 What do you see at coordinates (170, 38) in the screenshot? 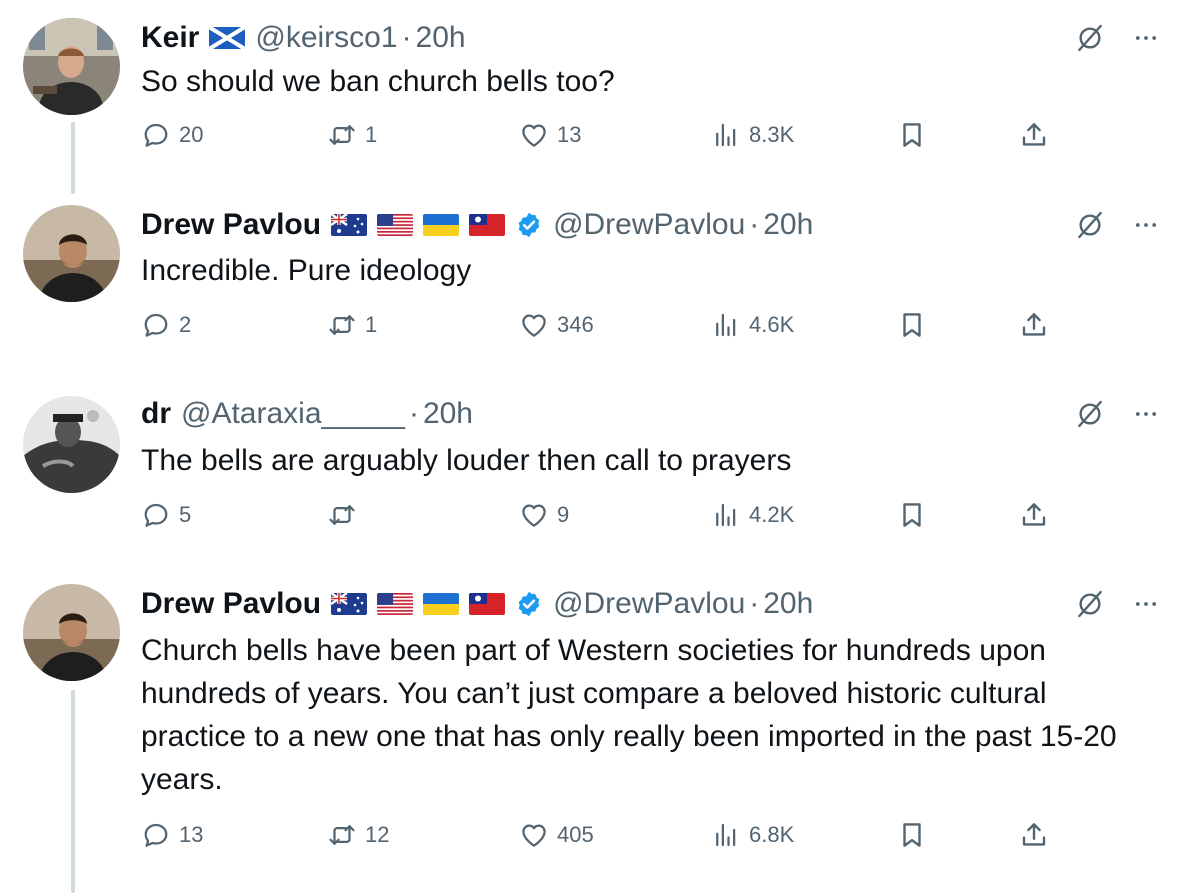
I see `display-name: Keir` at bounding box center [170, 38].